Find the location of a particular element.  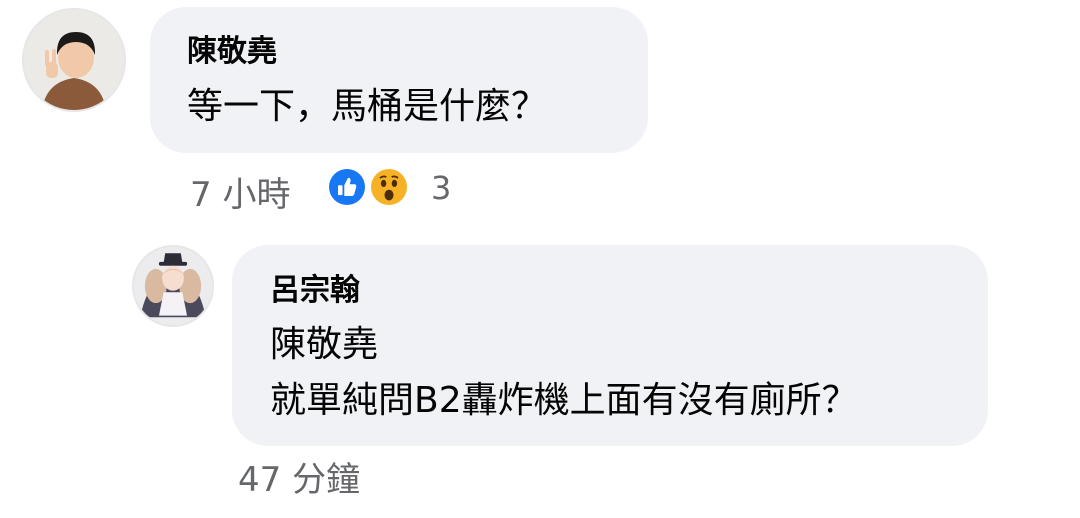

avatar-replier is located at coordinates (173, 286).